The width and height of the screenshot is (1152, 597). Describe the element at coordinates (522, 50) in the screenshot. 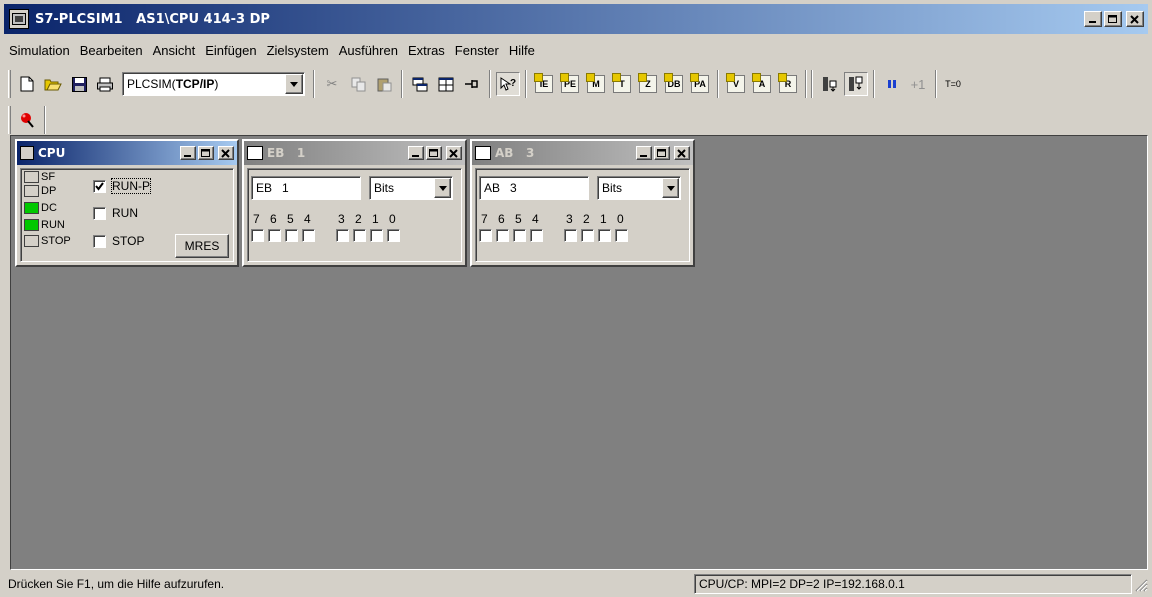

I see `menu-hilfe: Hilfe` at that location.